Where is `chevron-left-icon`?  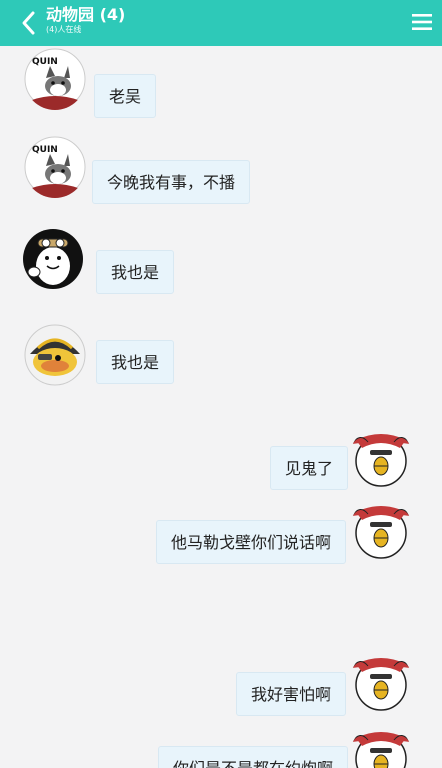 chevron-left-icon is located at coordinates (28, 23).